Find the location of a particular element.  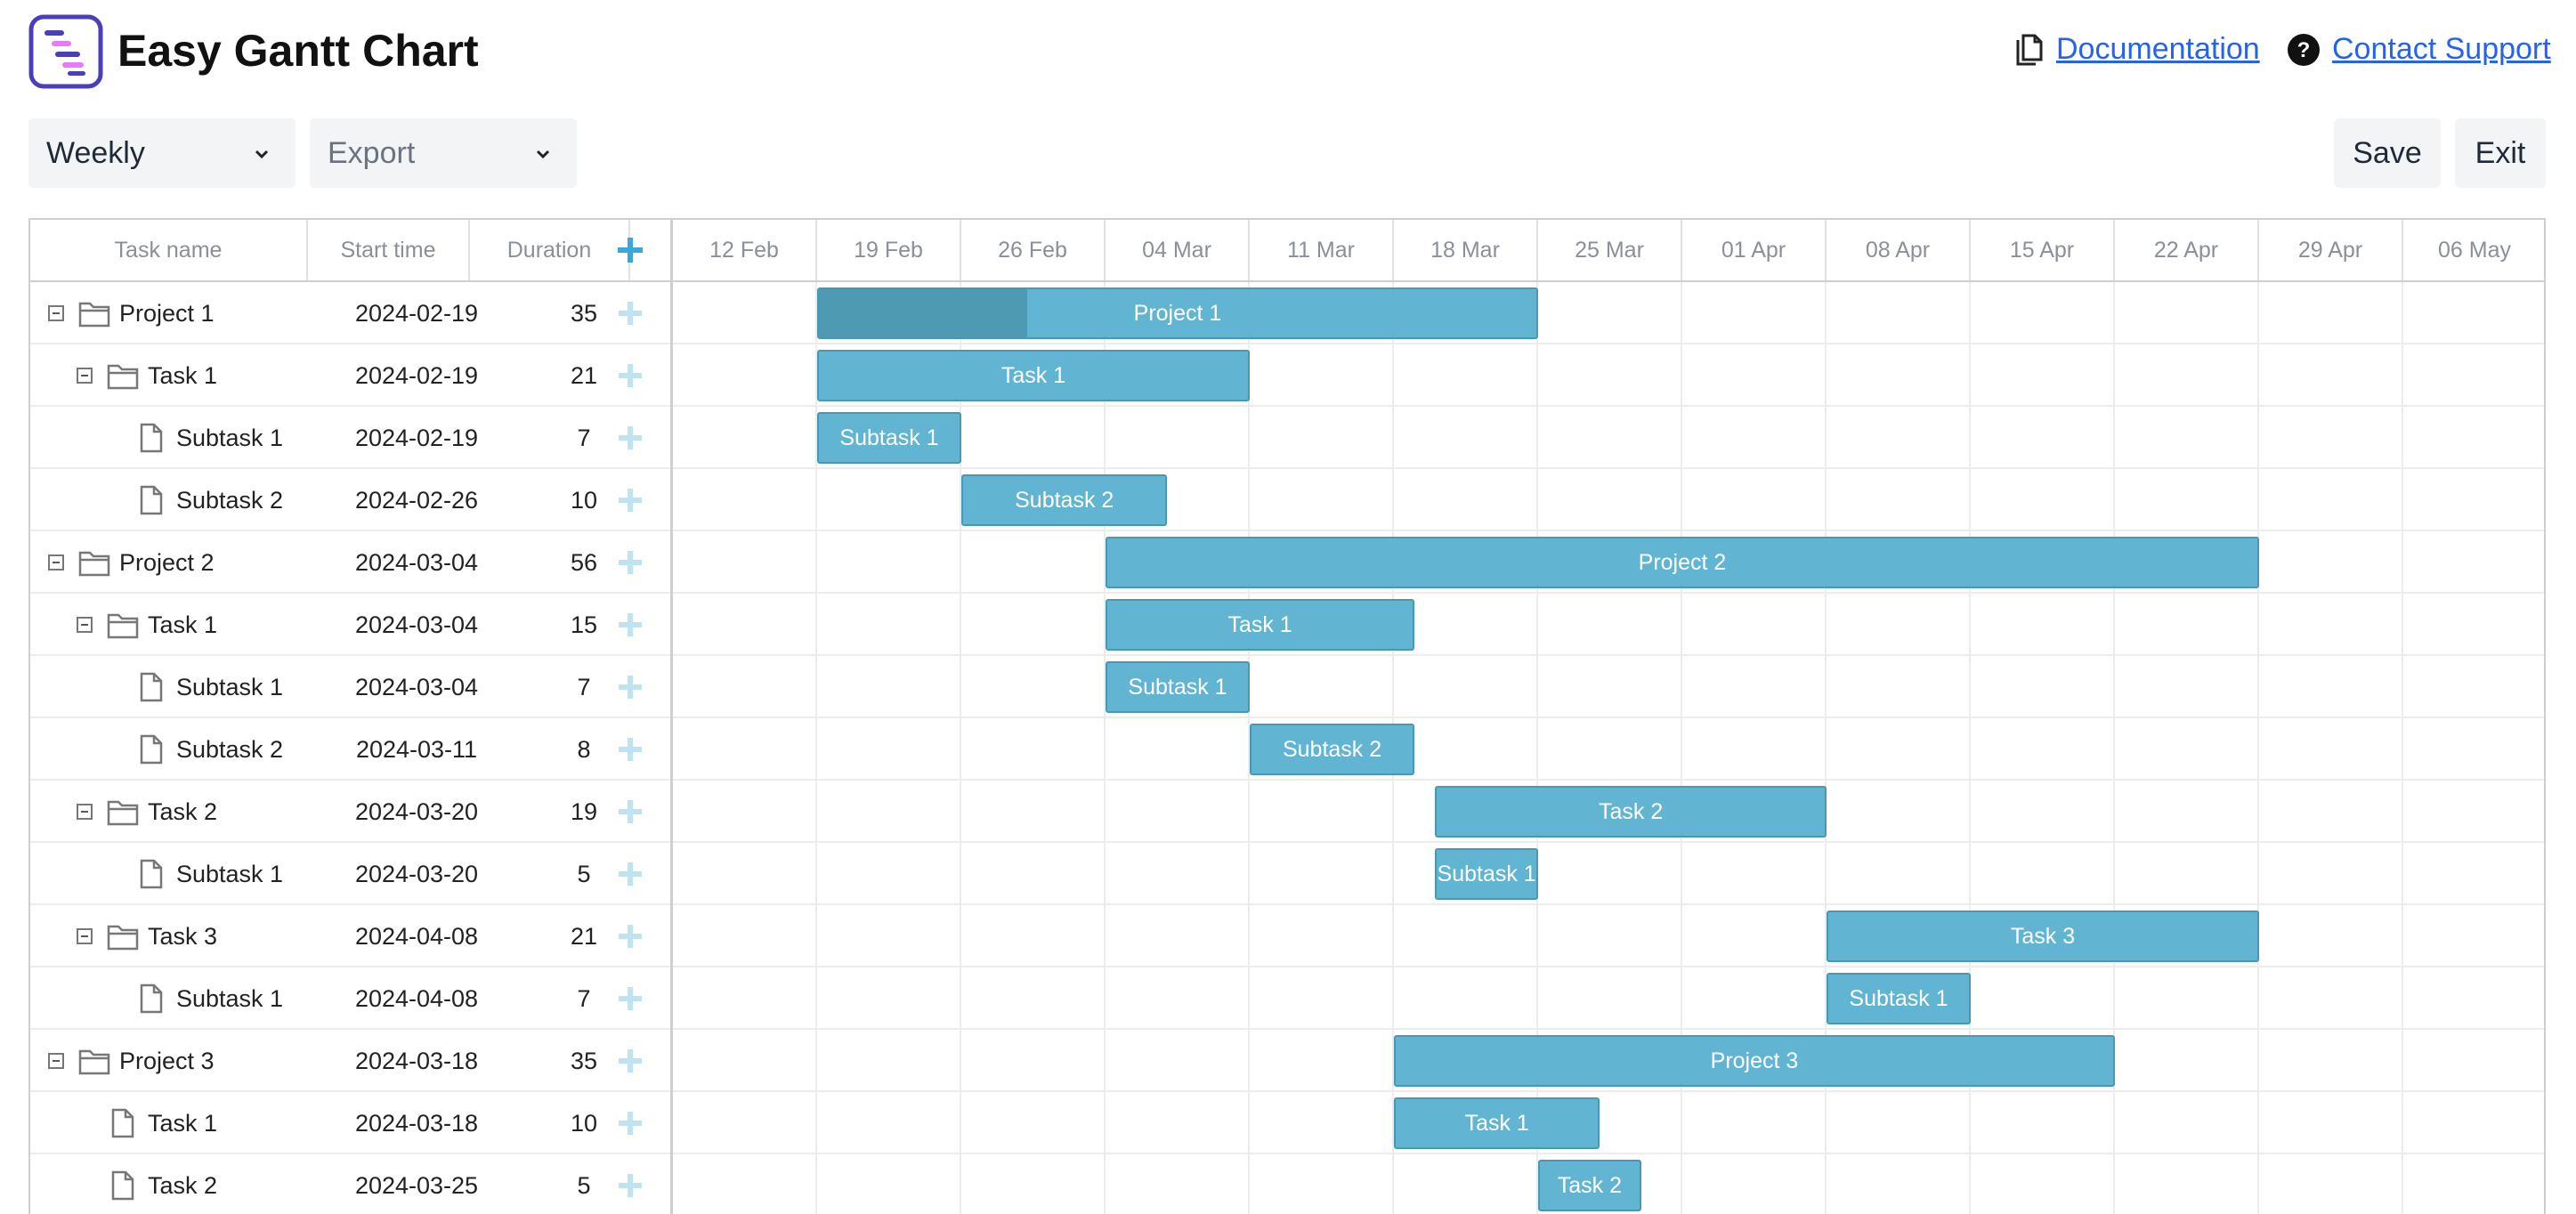

task-row: Project 1 2024-02-19 35 is located at coordinates (351, 313).